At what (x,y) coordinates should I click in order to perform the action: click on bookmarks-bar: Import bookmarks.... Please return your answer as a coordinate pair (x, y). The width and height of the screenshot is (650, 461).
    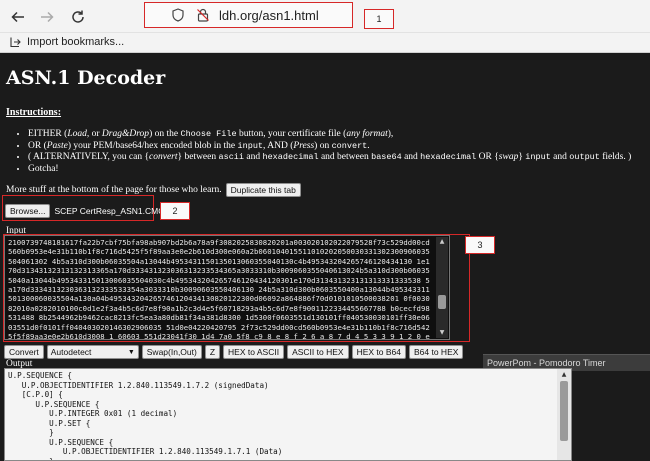
    Looking at the image, I should click on (325, 43).